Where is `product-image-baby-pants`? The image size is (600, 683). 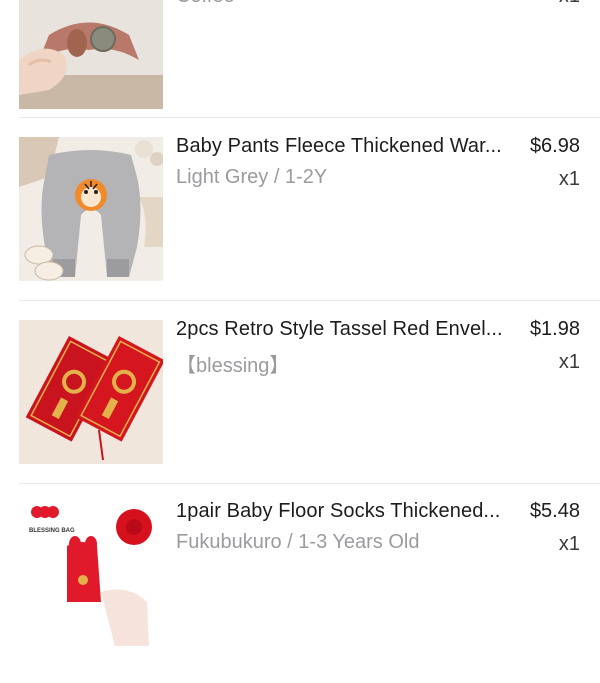 product-image-baby-pants is located at coordinates (91, 209).